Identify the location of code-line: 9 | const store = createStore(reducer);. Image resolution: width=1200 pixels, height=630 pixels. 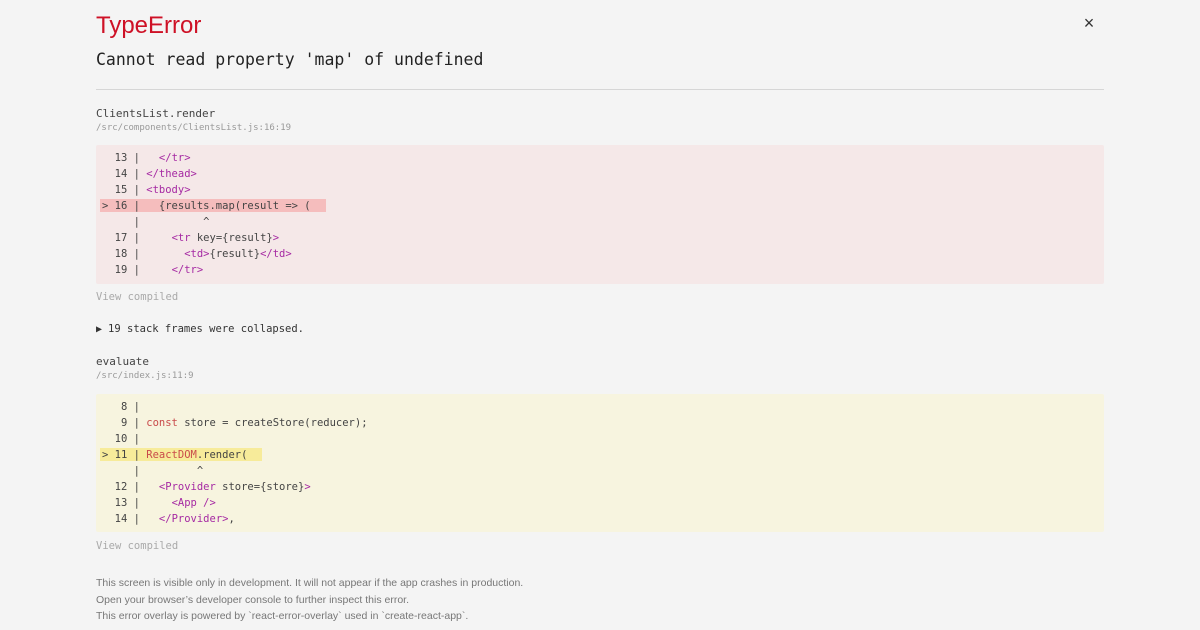
(600, 423).